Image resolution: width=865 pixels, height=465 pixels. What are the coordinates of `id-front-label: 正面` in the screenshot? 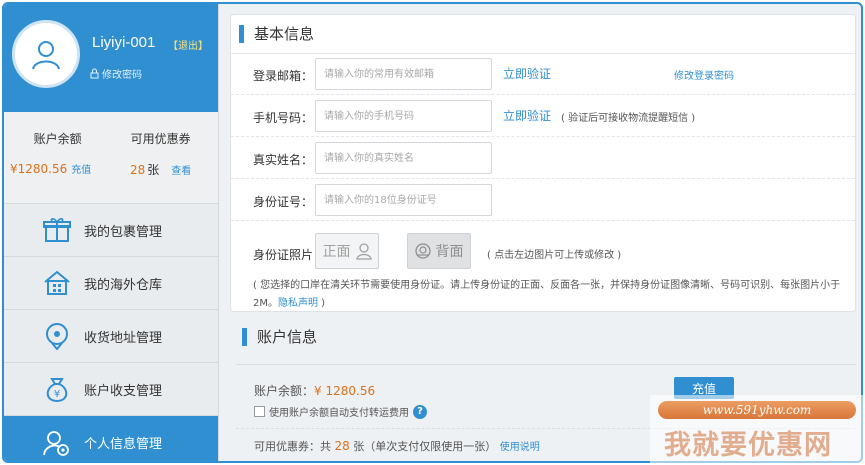 It's located at (336, 252).